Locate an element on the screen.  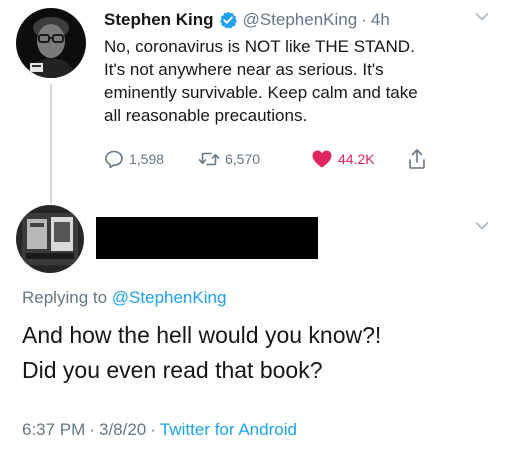
retweet-button: 6,570 is located at coordinates (229, 159).